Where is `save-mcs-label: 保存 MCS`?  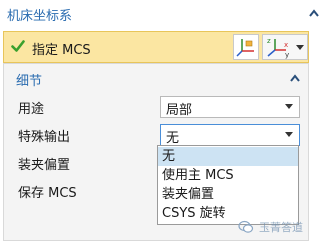
save-mcs-label: 保存 MCS is located at coordinates (47, 193).